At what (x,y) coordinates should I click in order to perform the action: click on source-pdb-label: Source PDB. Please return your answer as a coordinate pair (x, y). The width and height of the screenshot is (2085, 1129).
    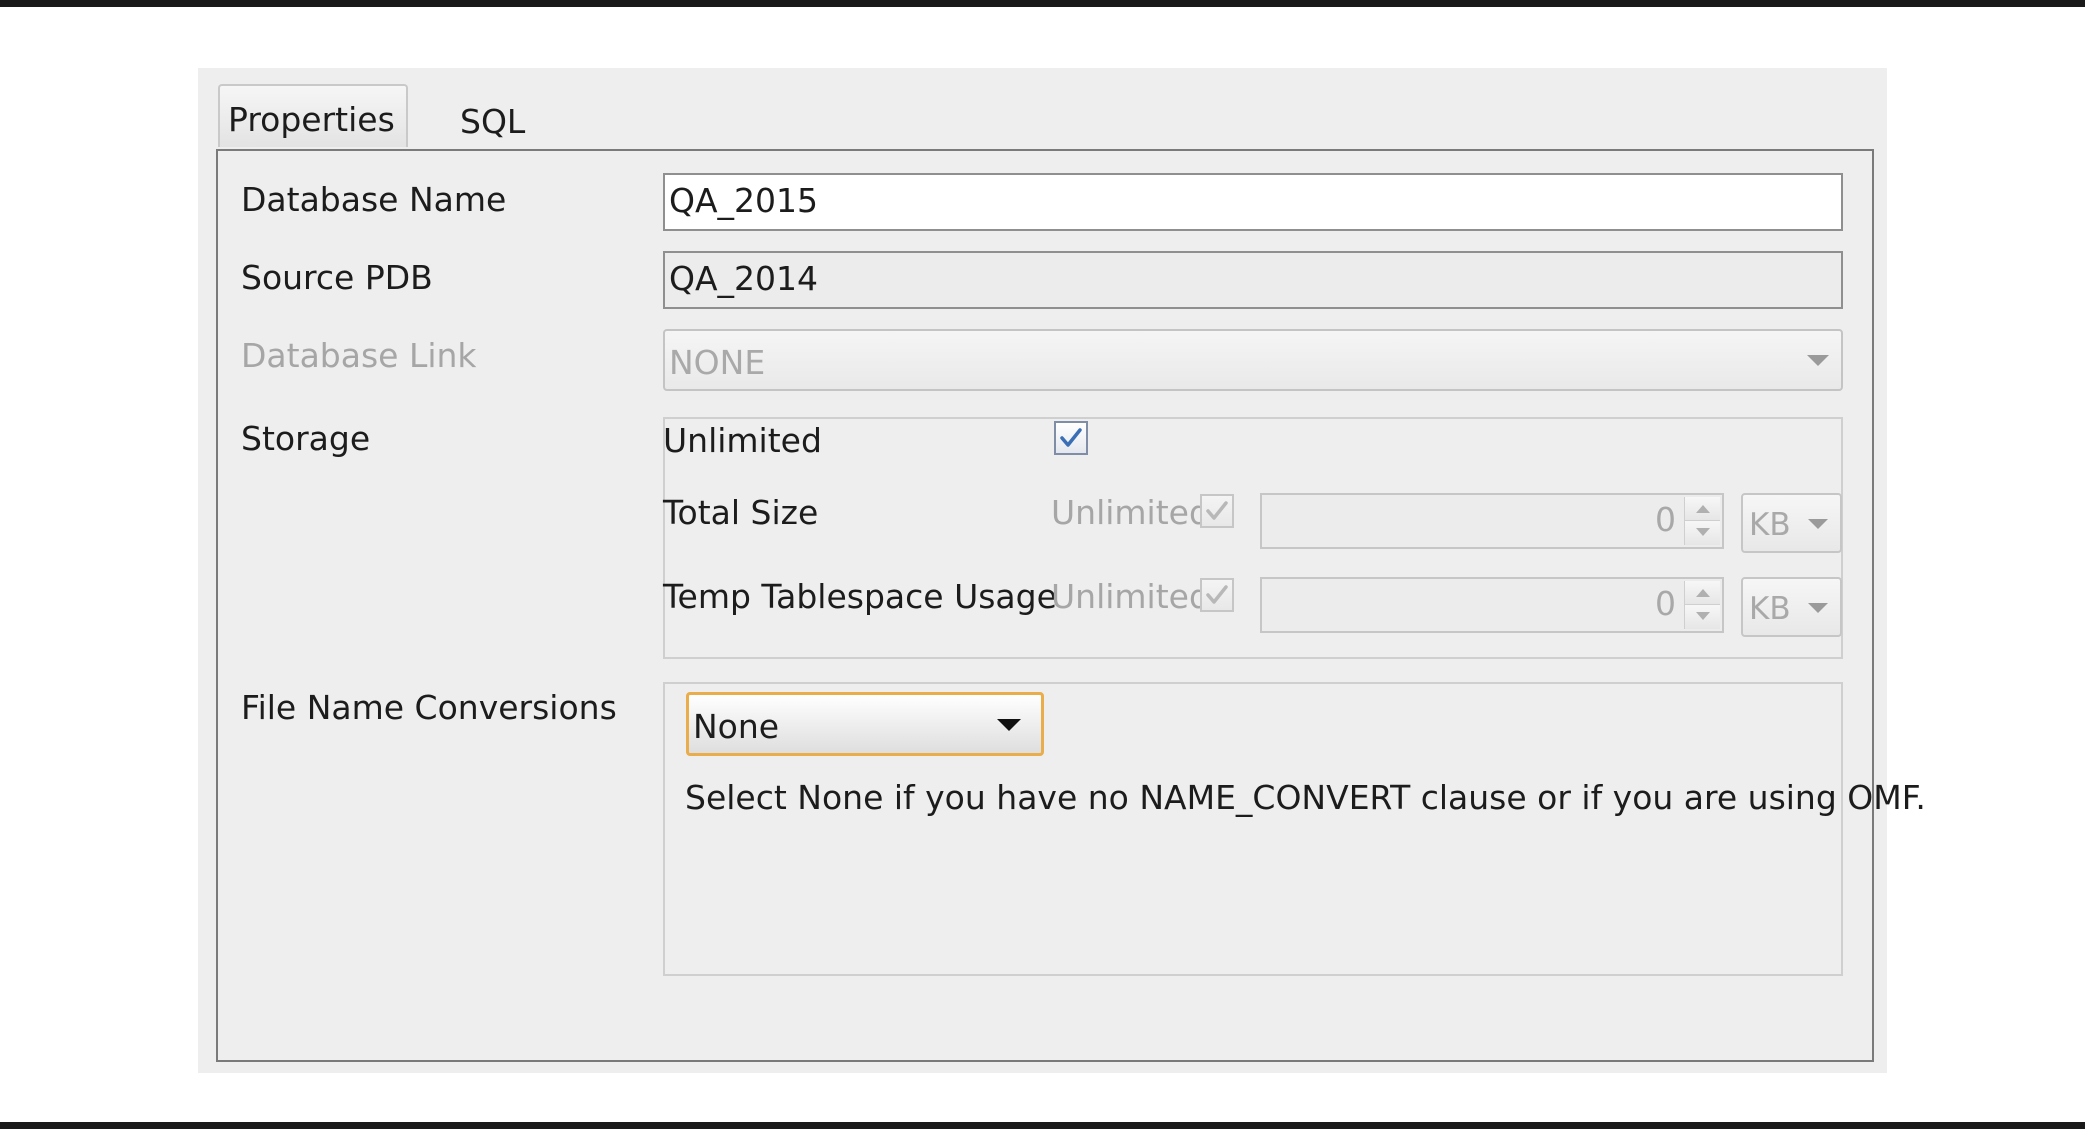
    Looking at the image, I should click on (337, 277).